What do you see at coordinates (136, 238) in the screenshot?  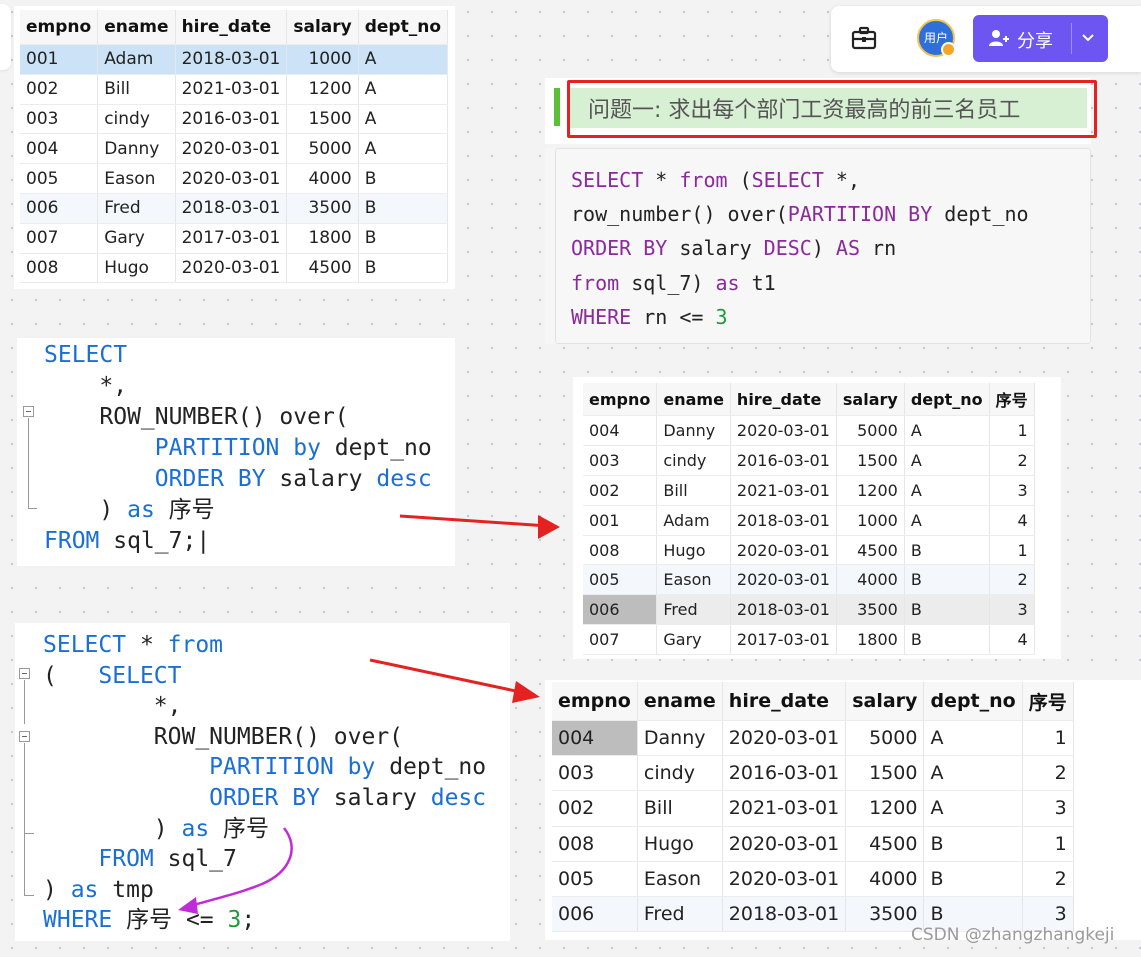 I see `table-cell: Gary` at bounding box center [136, 238].